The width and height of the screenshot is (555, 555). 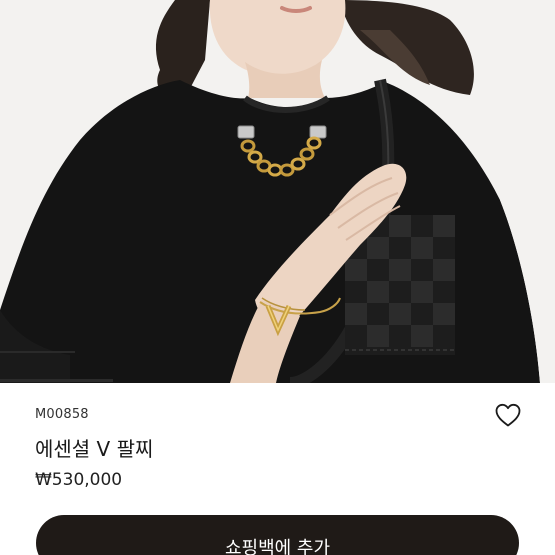 What do you see at coordinates (79, 480) in the screenshot?
I see `product-price: ₩530,000` at bounding box center [79, 480].